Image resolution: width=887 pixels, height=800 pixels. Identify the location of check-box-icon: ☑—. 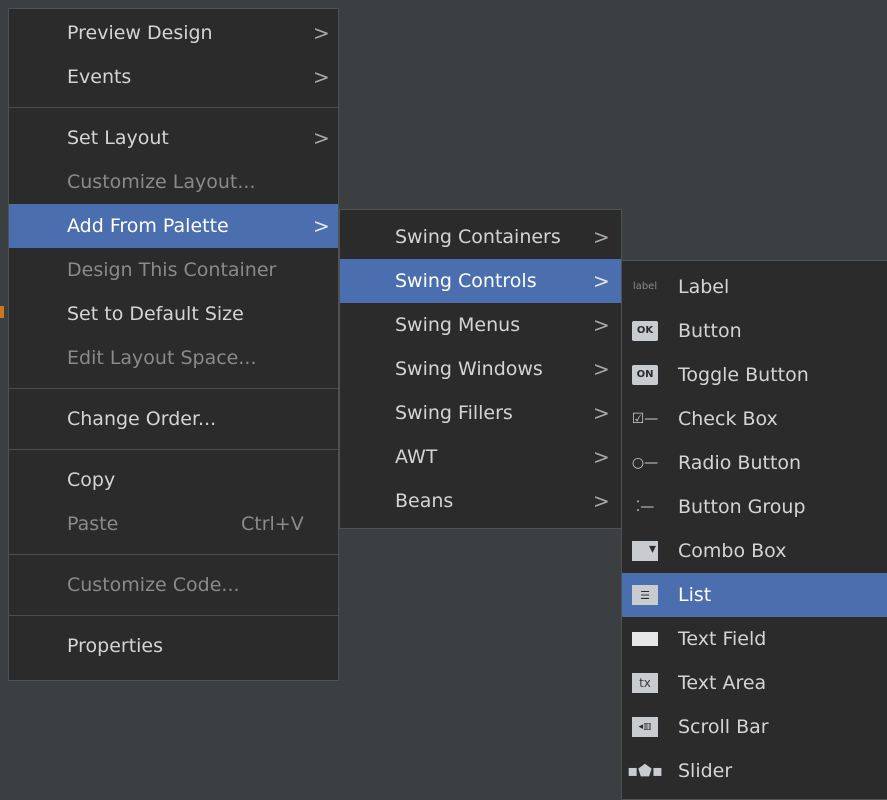
(645, 419).